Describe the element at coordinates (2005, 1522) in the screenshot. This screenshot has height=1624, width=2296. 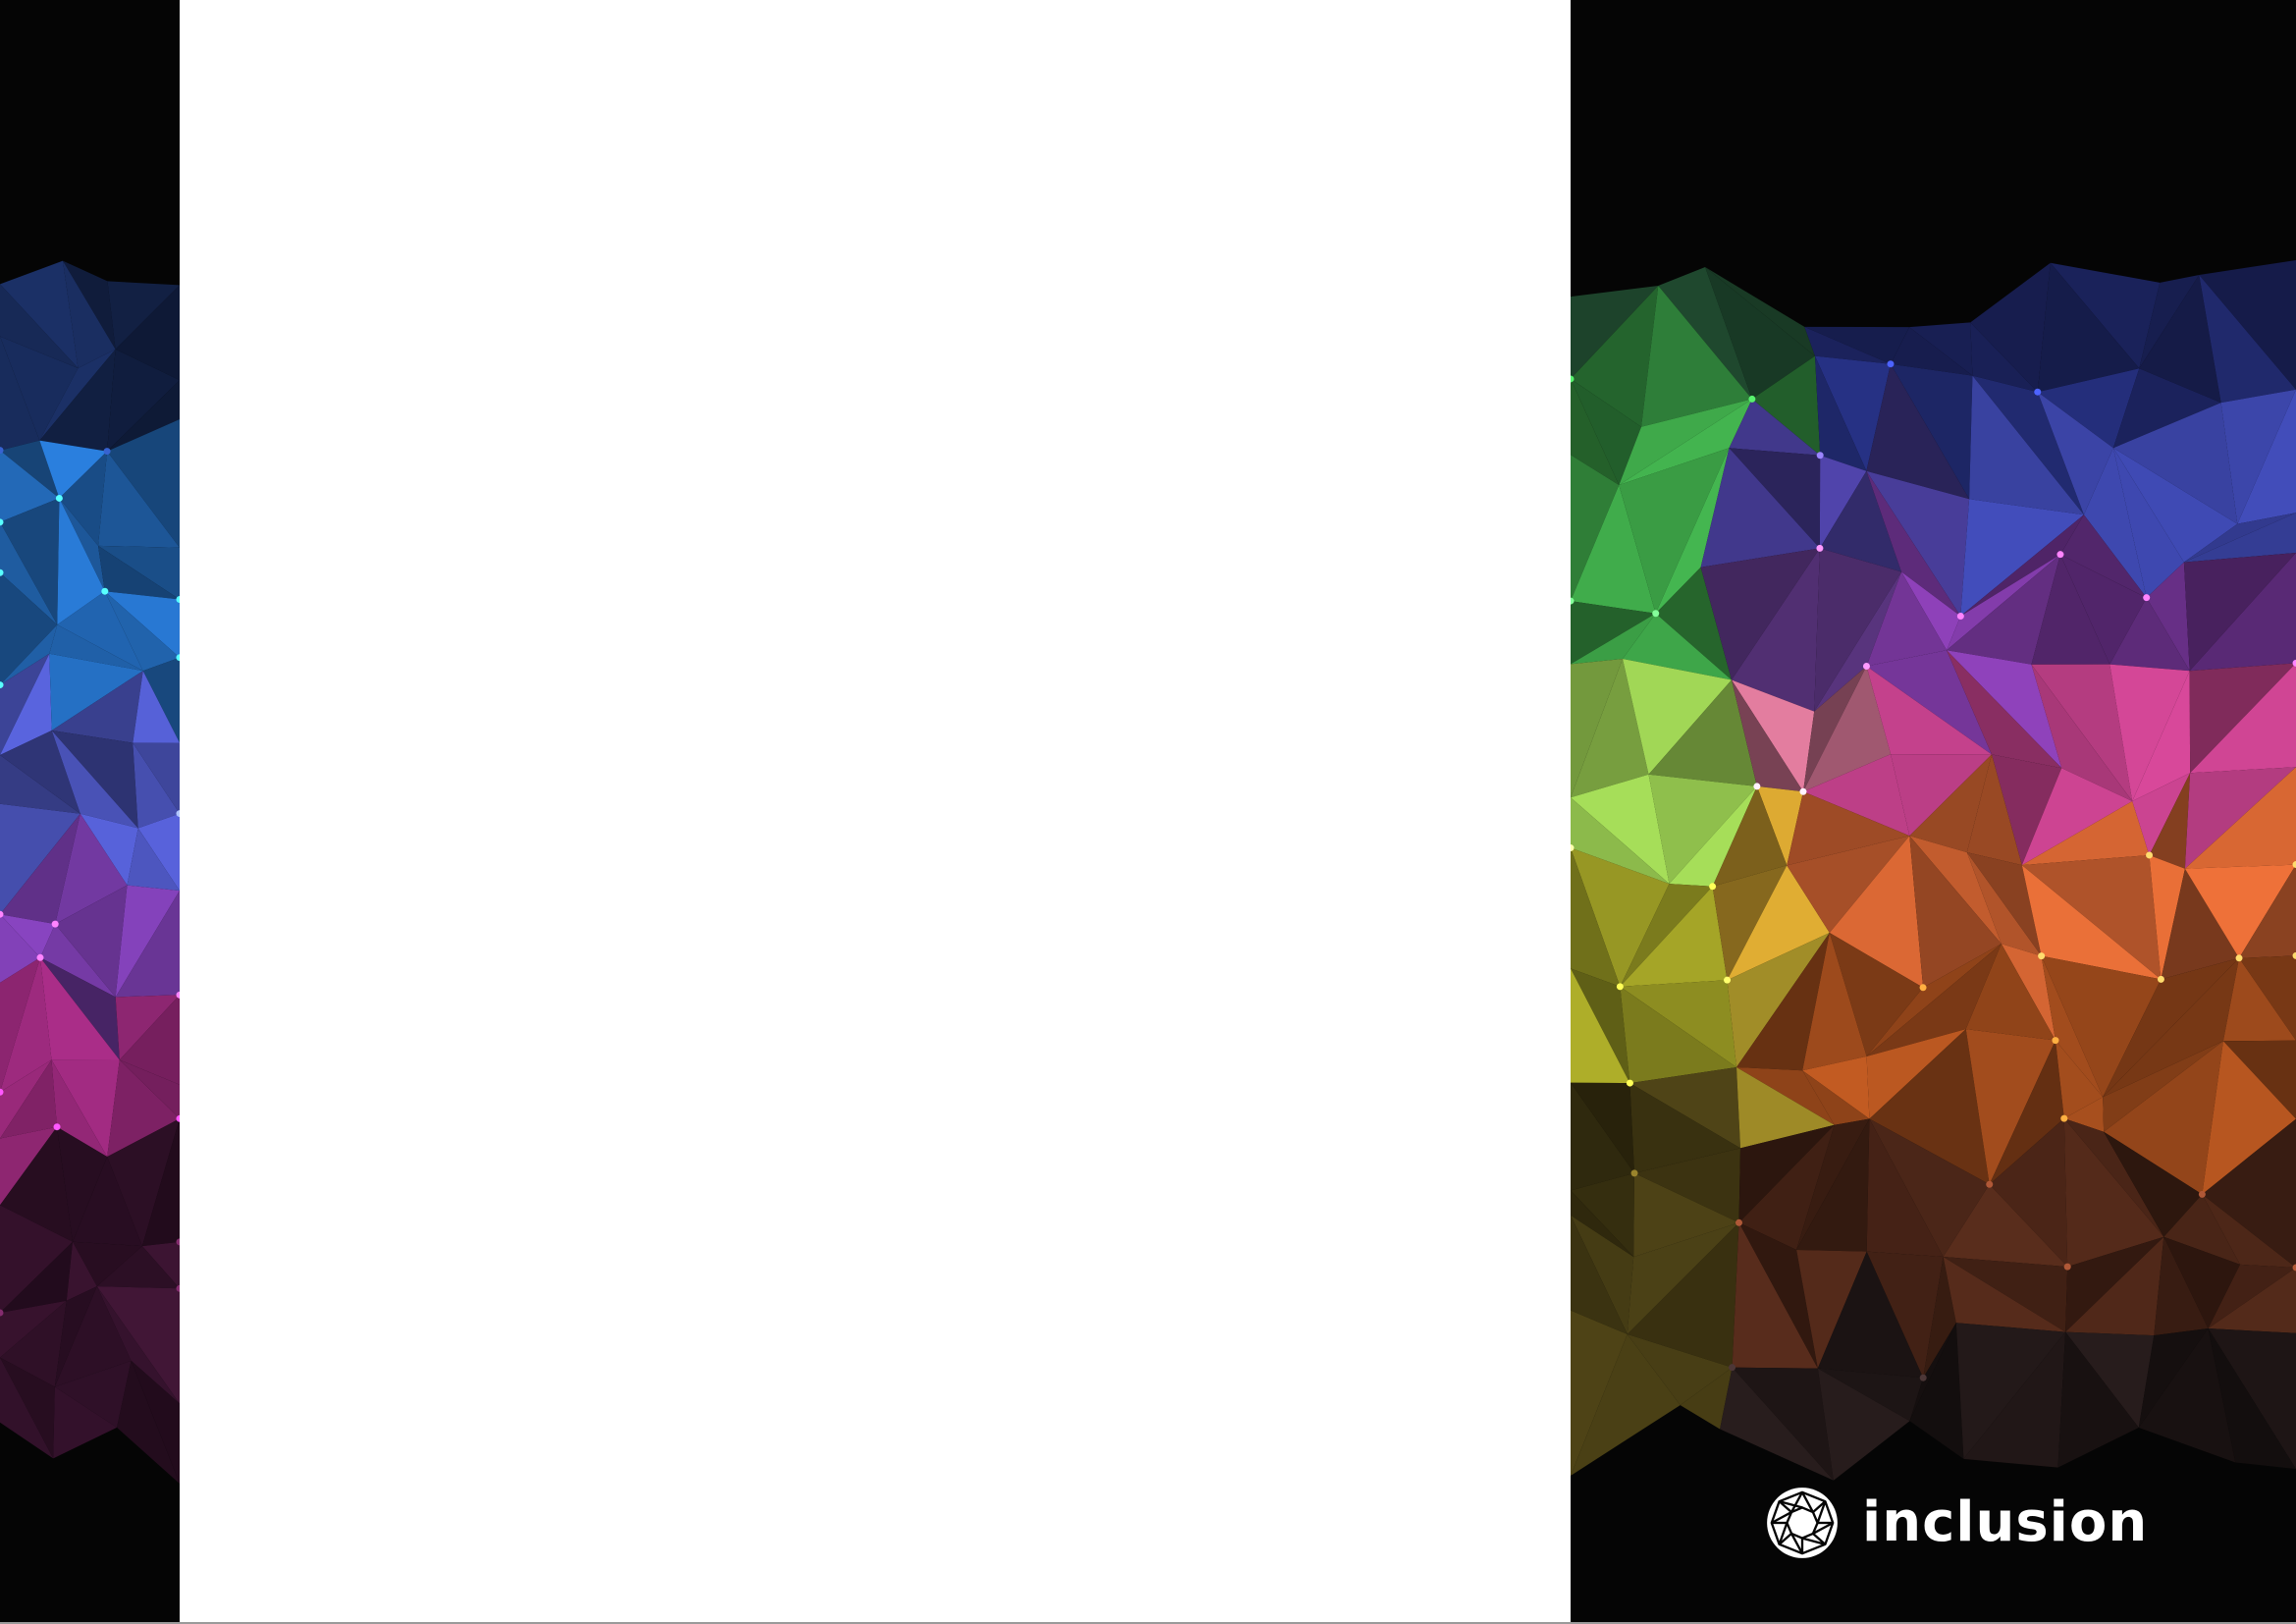
I see `brand-wordmark: inclusion` at that location.